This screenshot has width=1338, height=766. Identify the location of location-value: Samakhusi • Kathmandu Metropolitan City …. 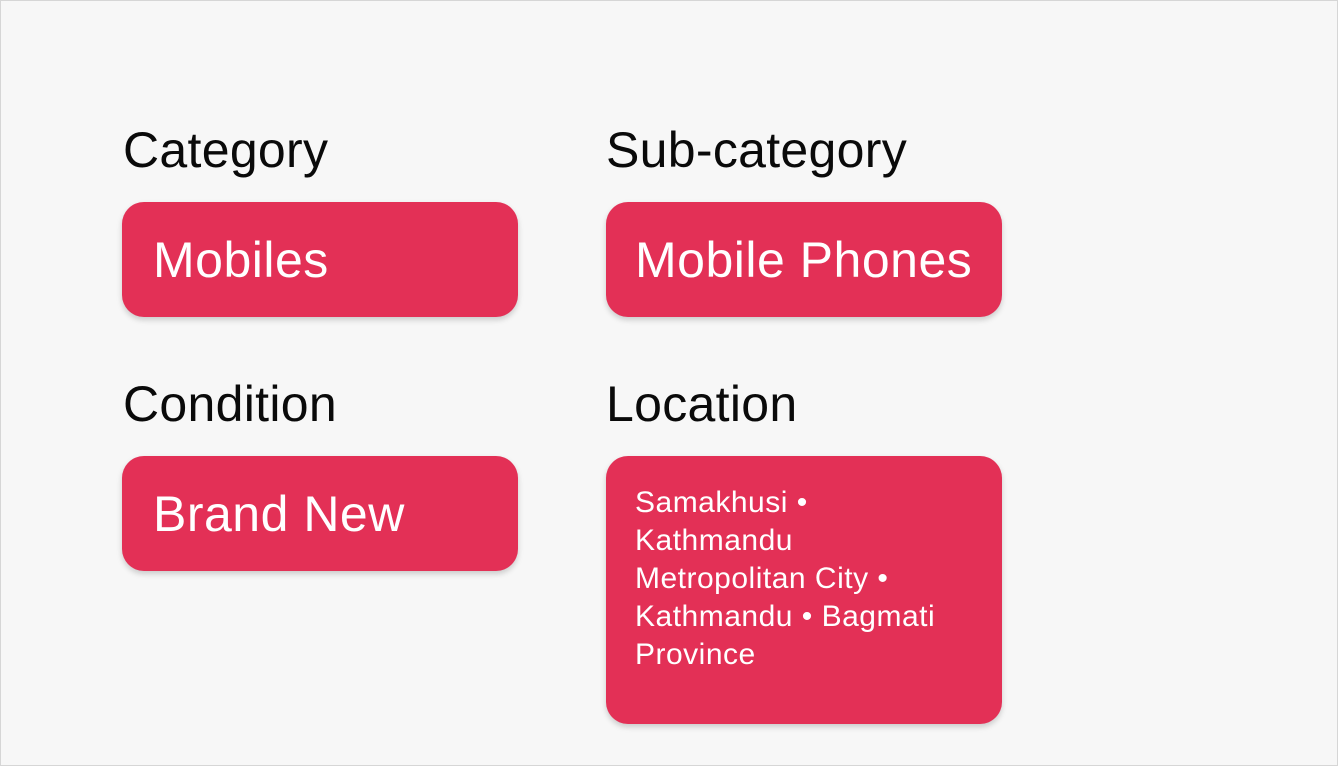
(785, 578).